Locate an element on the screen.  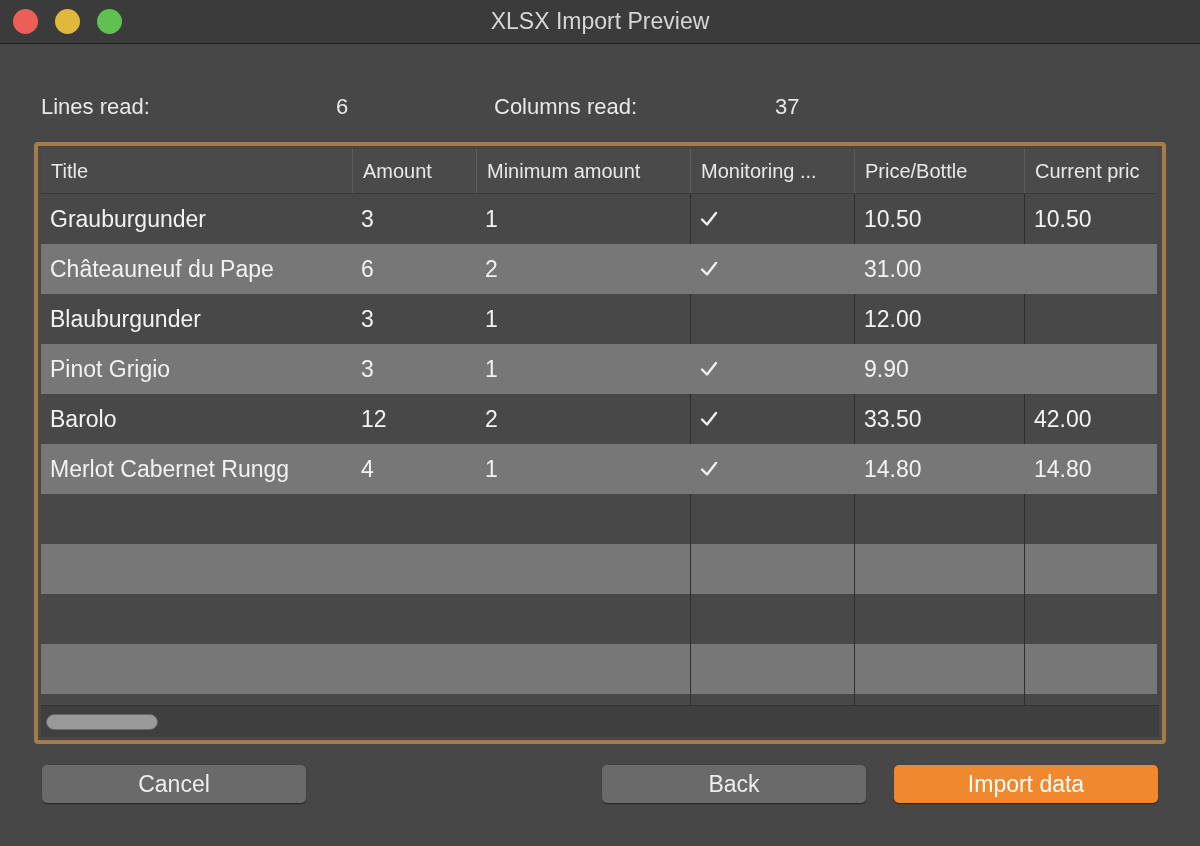
zoom-button is located at coordinates (109, 21).